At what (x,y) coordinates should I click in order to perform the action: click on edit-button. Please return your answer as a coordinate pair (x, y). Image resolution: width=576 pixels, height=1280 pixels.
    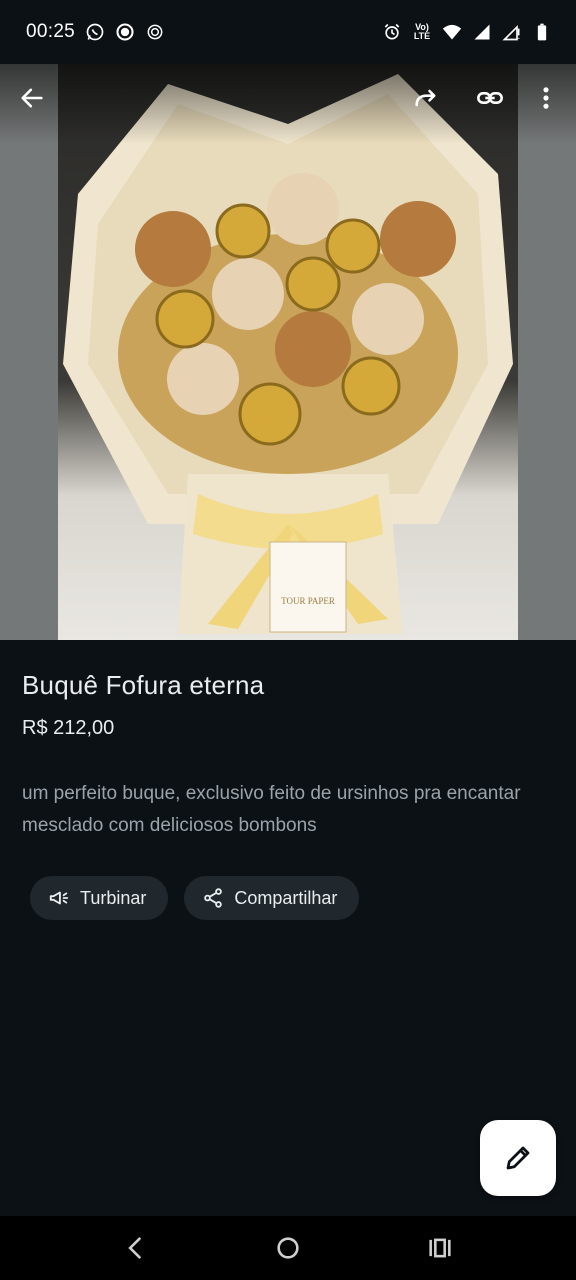
    Looking at the image, I should click on (518, 1158).